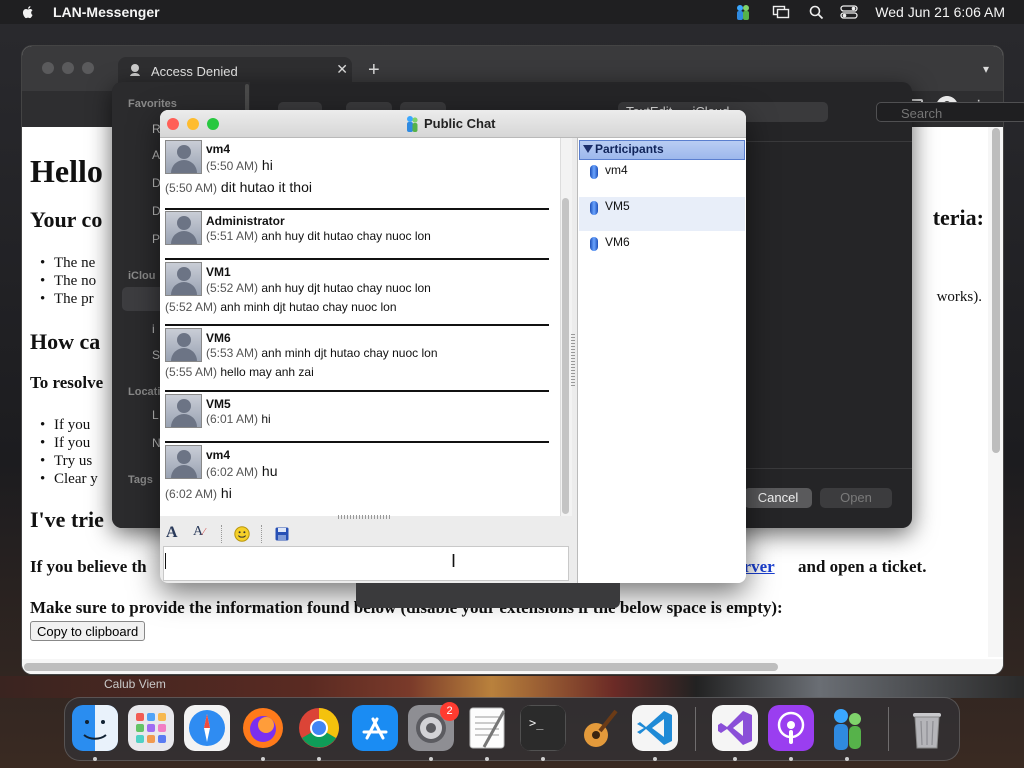 The image size is (1024, 768). What do you see at coordinates (662, 250) in the screenshot?
I see `participant-item: VM6` at bounding box center [662, 250].